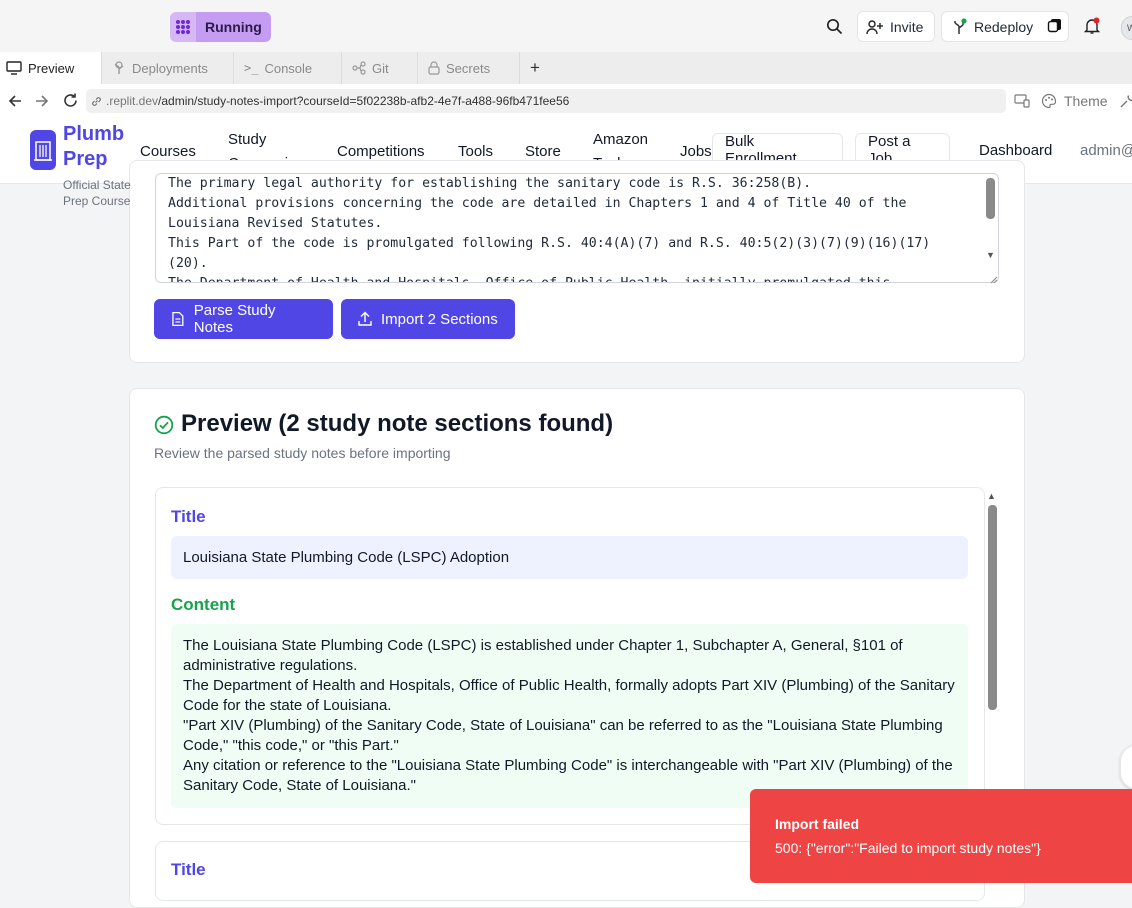  What do you see at coordinates (70, 103) in the screenshot?
I see `refresh-icon` at bounding box center [70, 103].